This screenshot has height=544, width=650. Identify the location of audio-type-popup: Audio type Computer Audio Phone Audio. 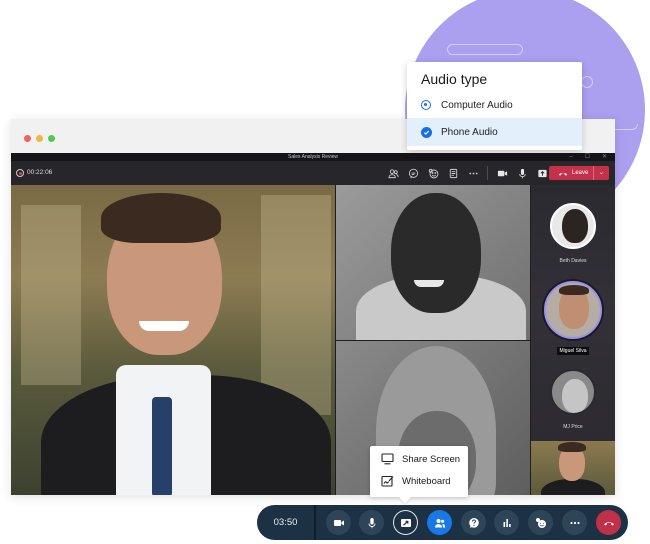
(494, 106).